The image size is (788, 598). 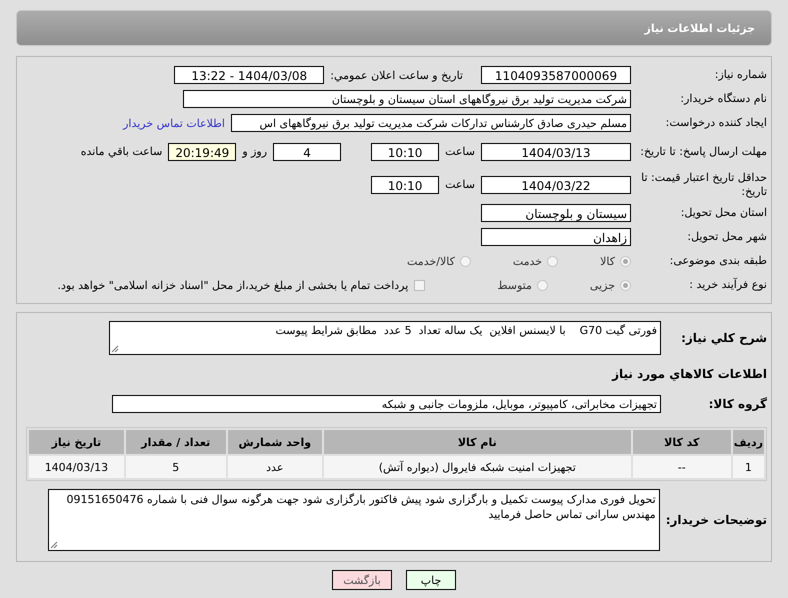 I want to click on remaining-label: ساعت باقي مانده, so click(x=121, y=151).